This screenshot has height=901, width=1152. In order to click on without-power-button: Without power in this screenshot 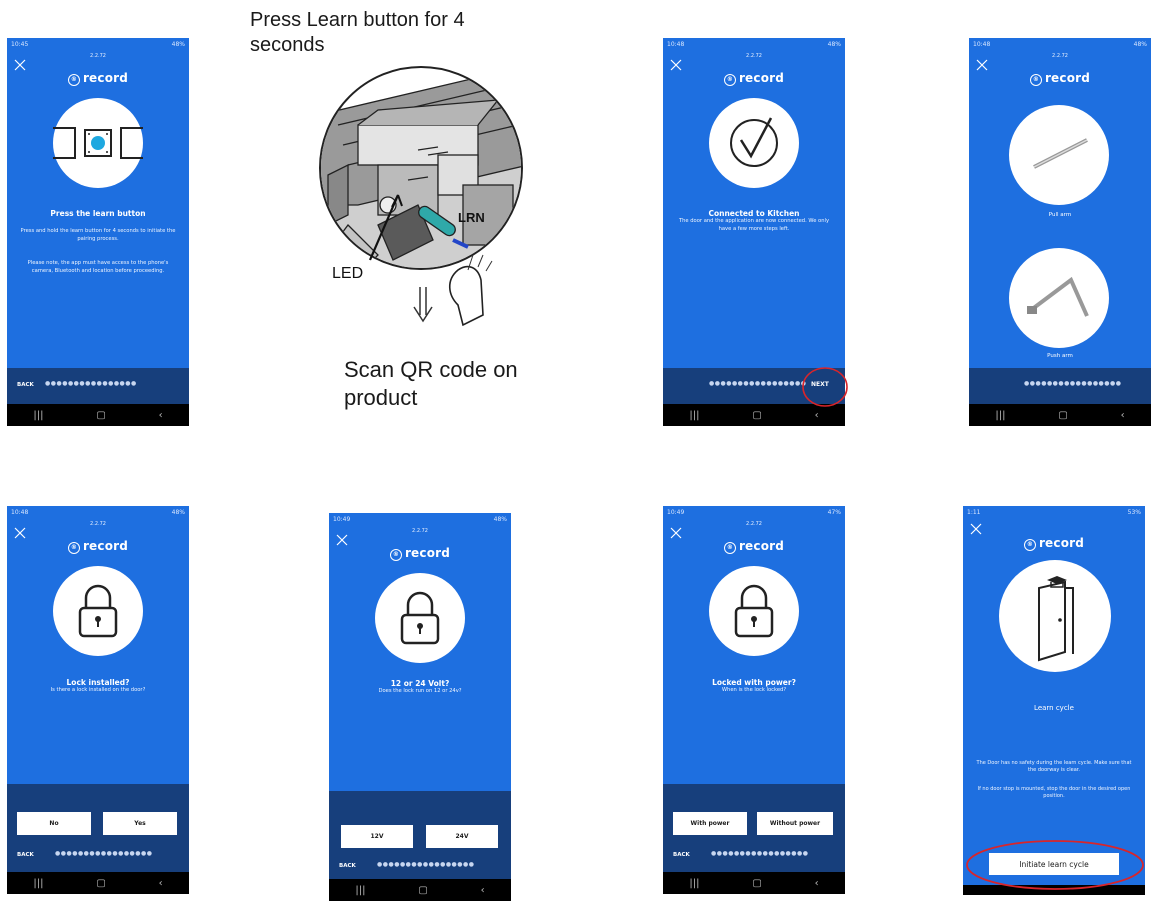, I will do `click(795, 823)`.